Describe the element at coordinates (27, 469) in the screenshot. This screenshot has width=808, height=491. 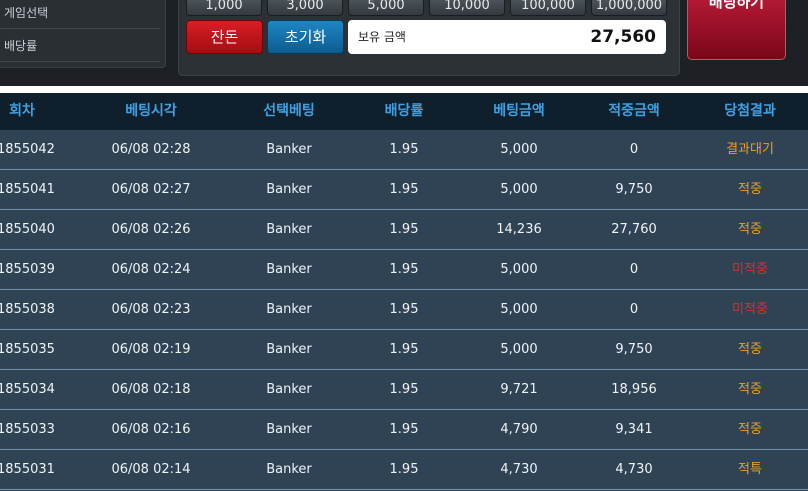
I see `cell-round: 1855031` at that location.